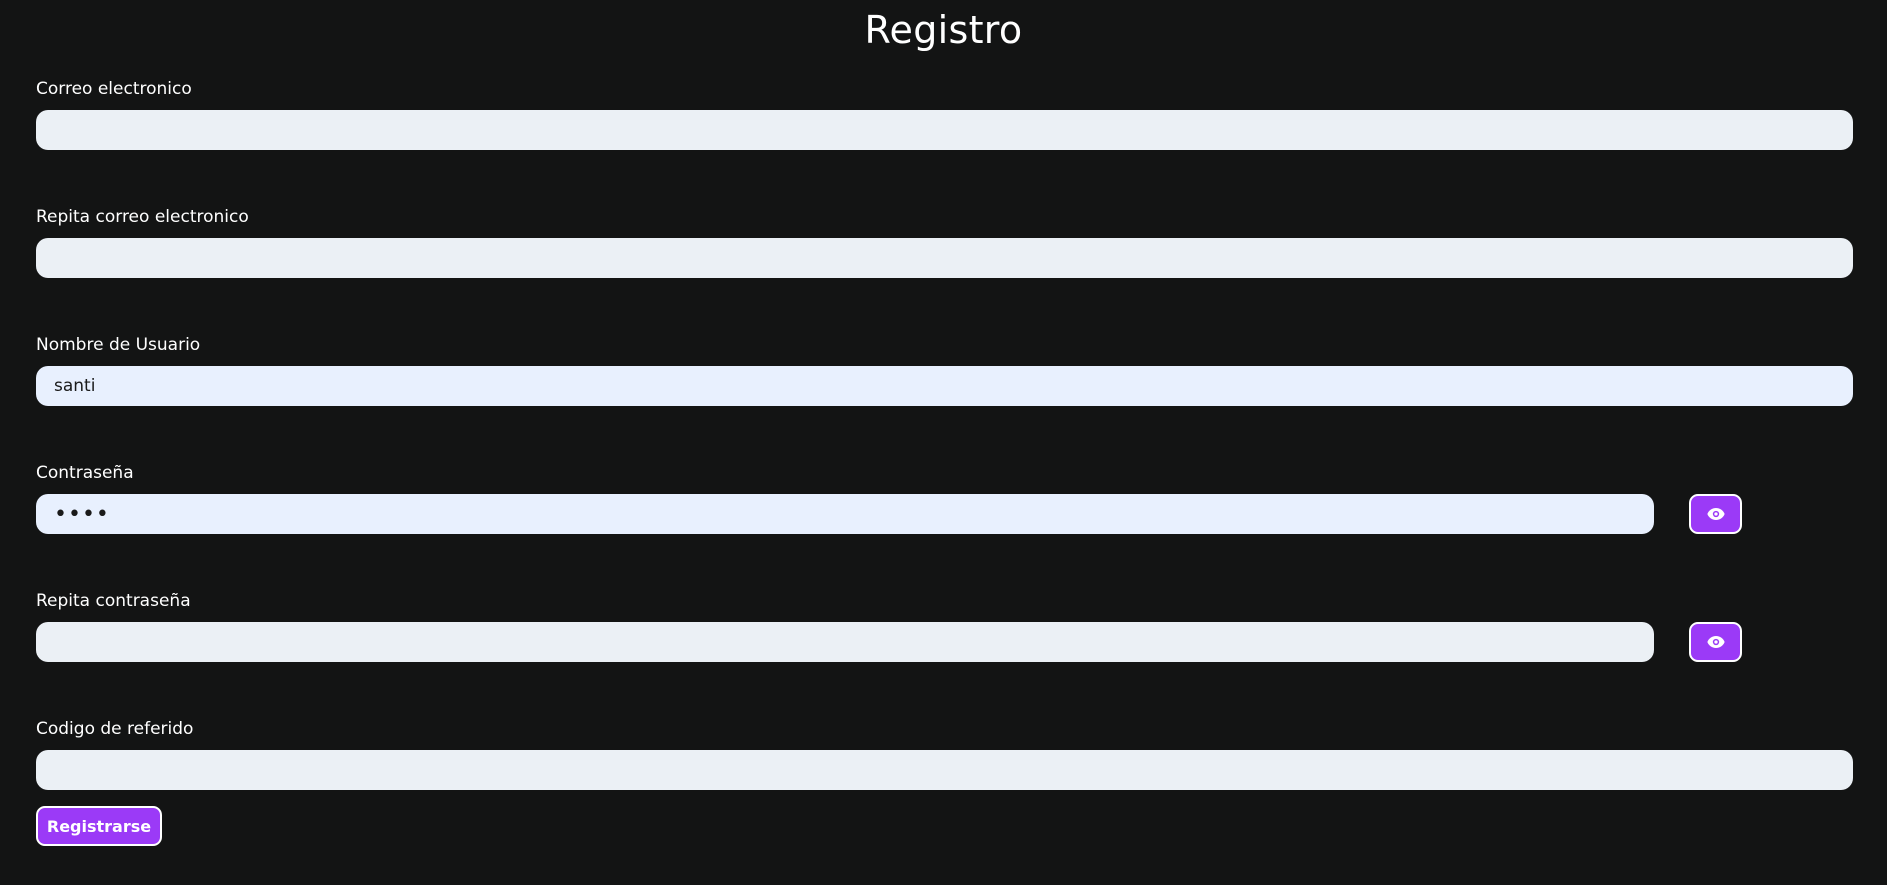  I want to click on register-button: Registrarse, so click(99, 826).